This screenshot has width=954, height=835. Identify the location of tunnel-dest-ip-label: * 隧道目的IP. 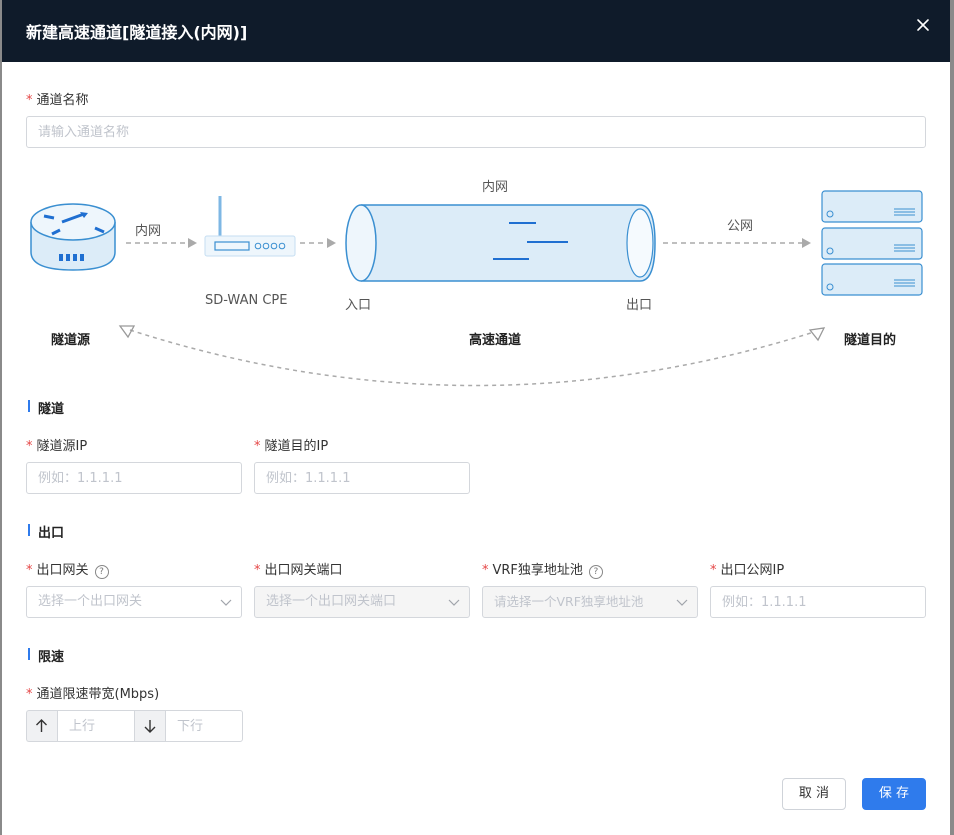
(291, 444).